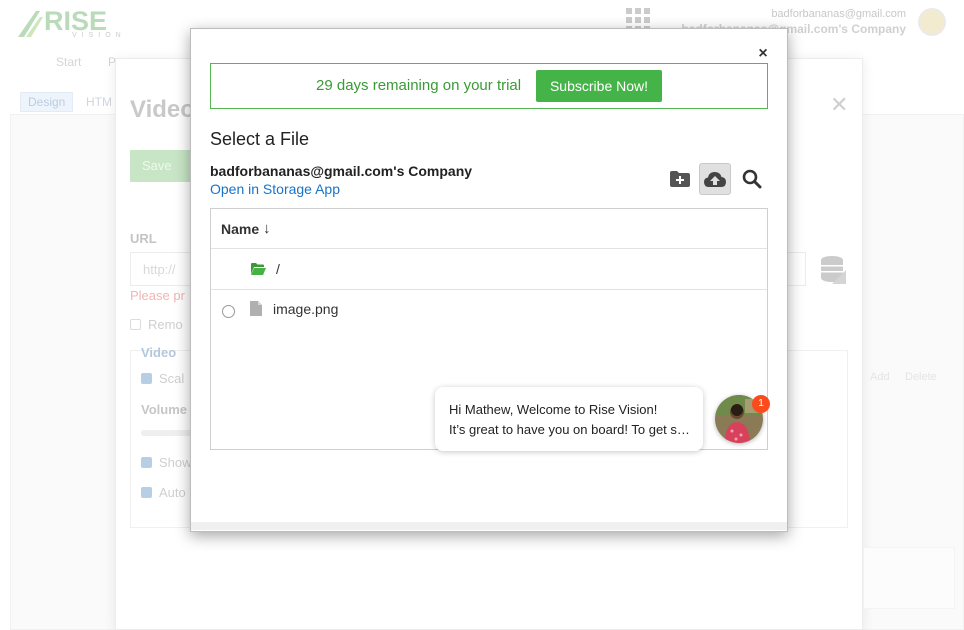 Image resolution: width=964 pixels, height=630 pixels. I want to click on storage-database-icon, so click(833, 270).